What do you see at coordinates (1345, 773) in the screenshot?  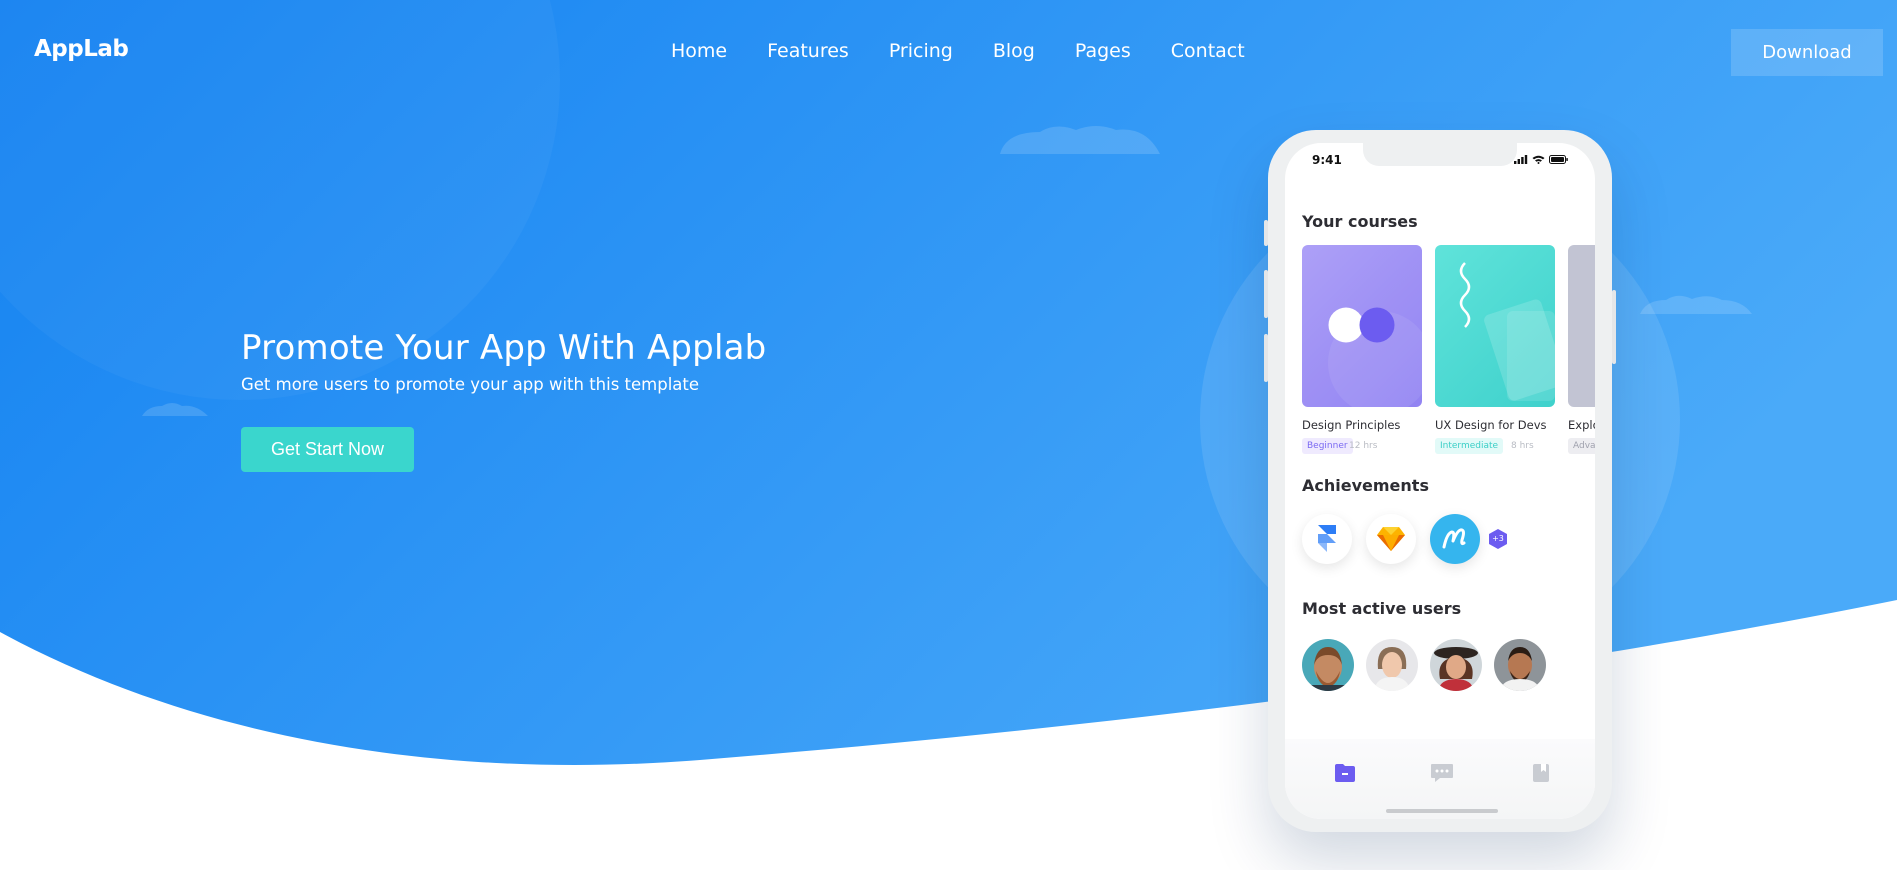 I see `courses-tab-icon` at bounding box center [1345, 773].